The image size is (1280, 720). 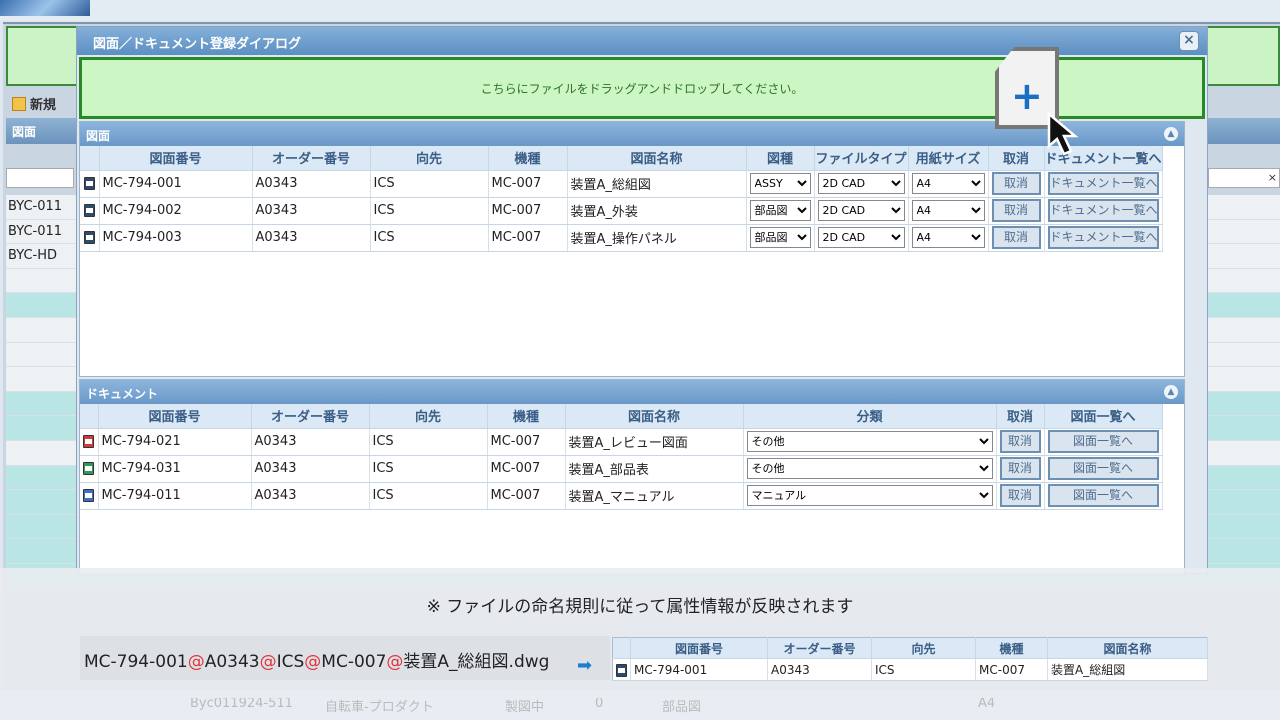 I want to click on new-document-icon, so click(x=19, y=103).